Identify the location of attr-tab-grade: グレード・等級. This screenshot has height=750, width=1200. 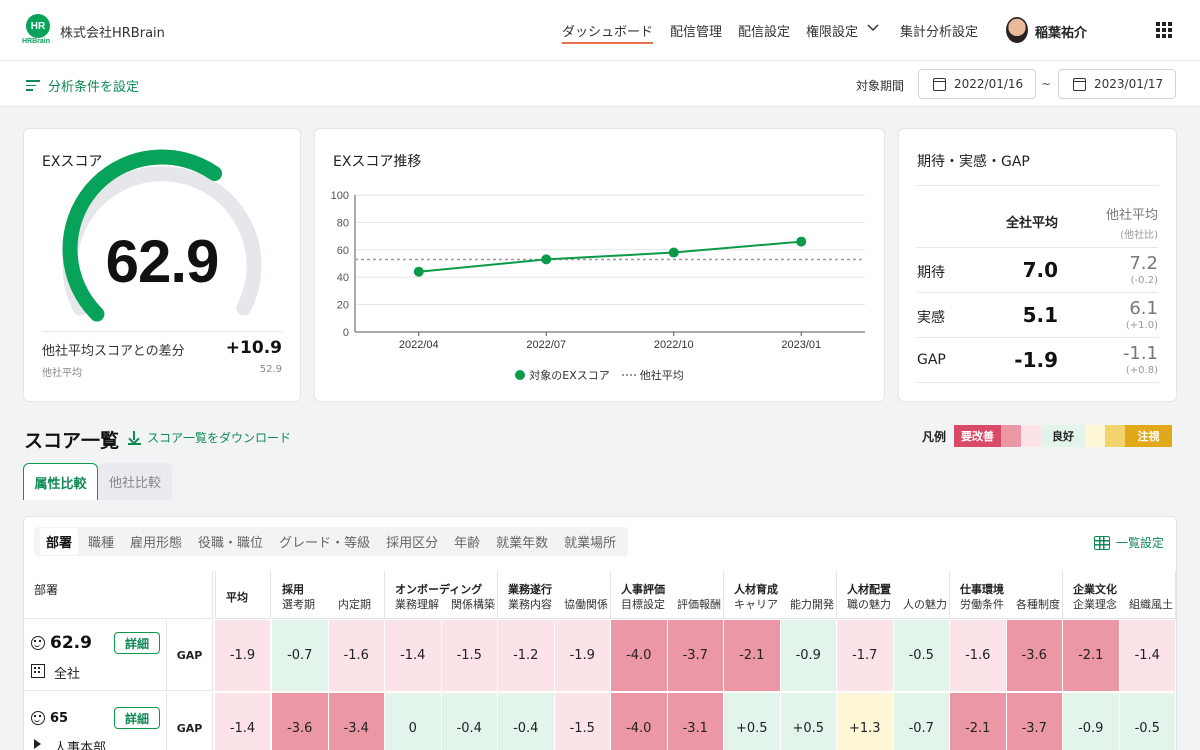
(324, 541).